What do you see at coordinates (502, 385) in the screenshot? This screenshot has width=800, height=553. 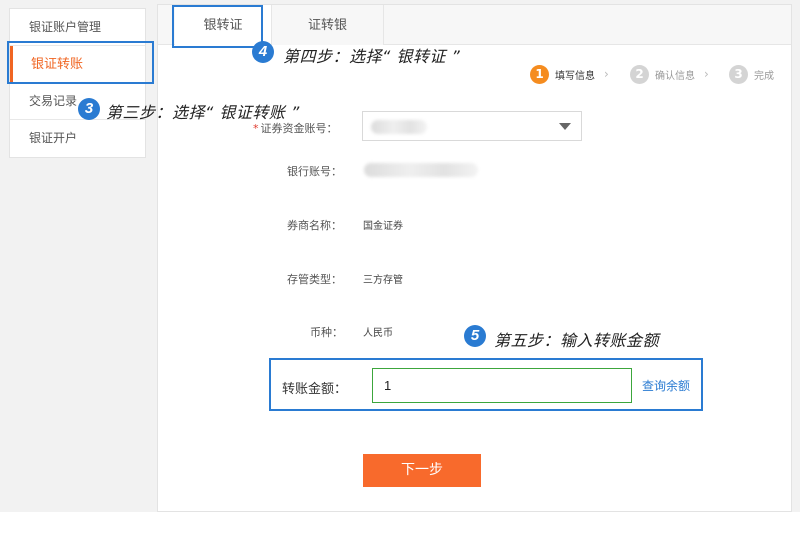 I see `transfer-amount-input: 1` at bounding box center [502, 385].